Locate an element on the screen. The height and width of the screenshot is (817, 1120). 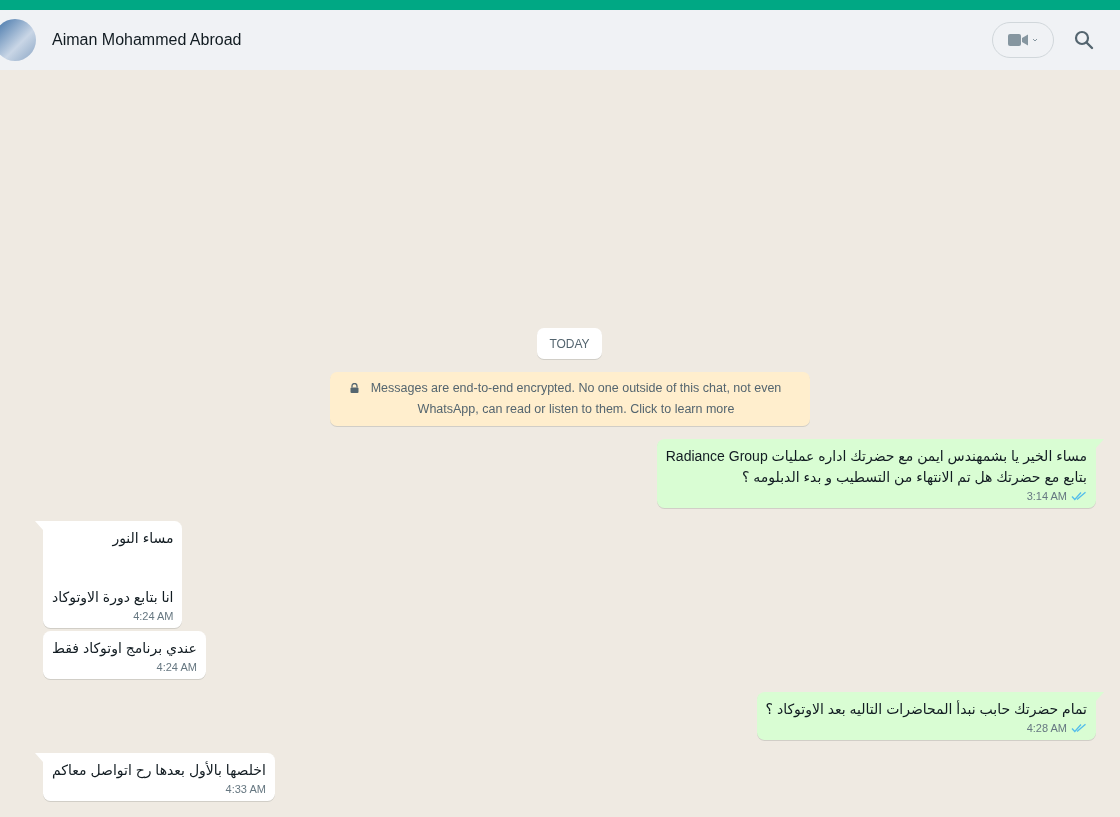
message-text: مساء النور is located at coordinates (142, 538).